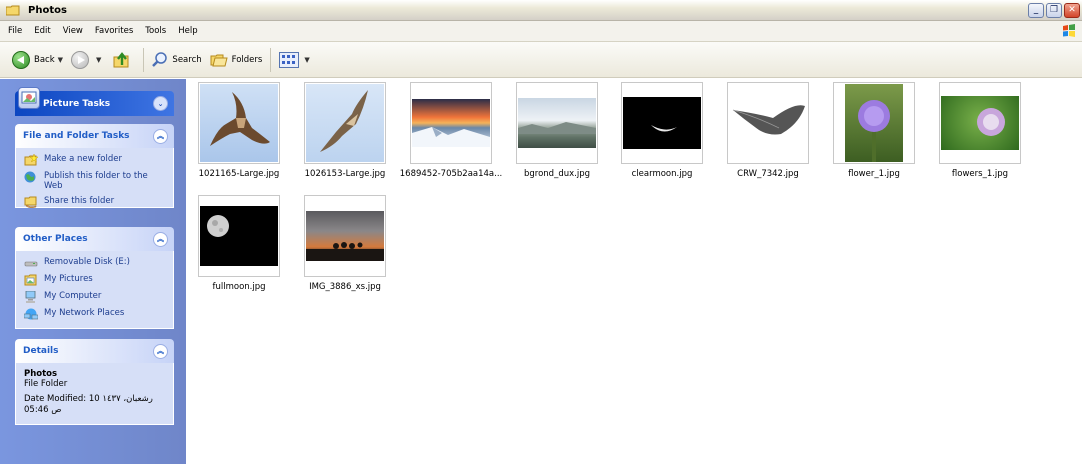  Describe the element at coordinates (122, 60) in the screenshot. I see `up-folder-button` at that location.